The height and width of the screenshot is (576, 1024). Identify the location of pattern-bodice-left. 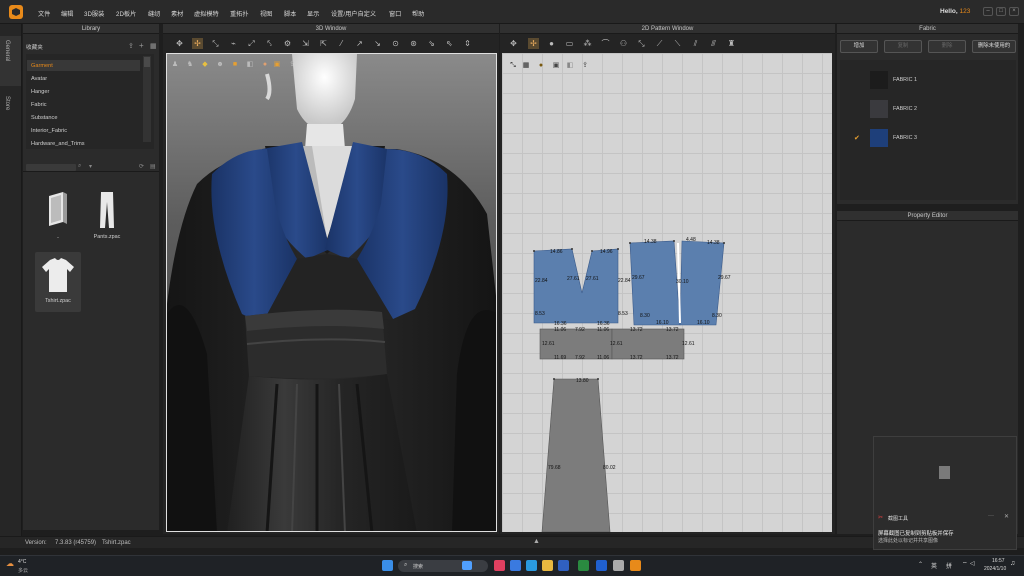
(576, 286).